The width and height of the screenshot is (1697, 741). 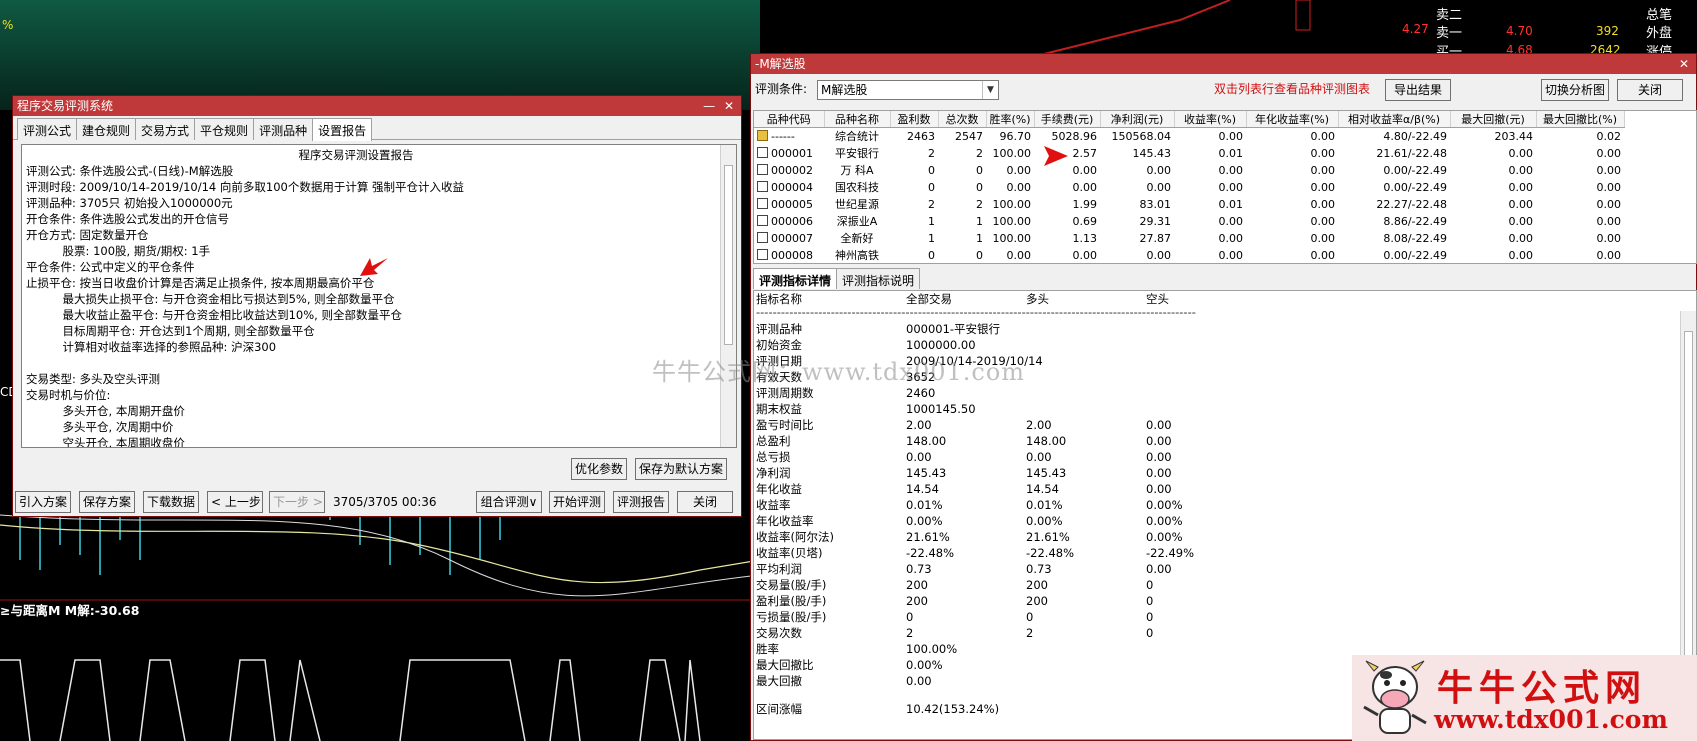 What do you see at coordinates (106, 129) in the screenshot?
I see `tab-open-rules: 建仓规则` at bounding box center [106, 129].